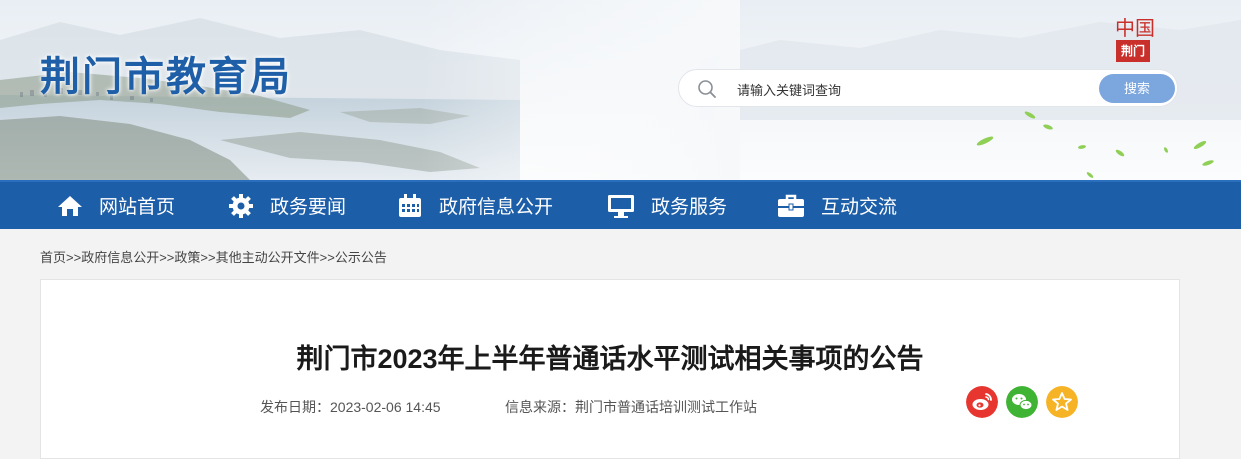 This screenshot has width=1241, height=459. I want to click on nav-item-gov-info: 政府信息公开, so click(475, 205).